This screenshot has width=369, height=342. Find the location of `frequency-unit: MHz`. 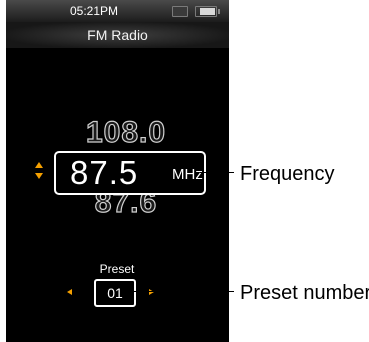

frequency-unit: MHz is located at coordinates (187, 174).